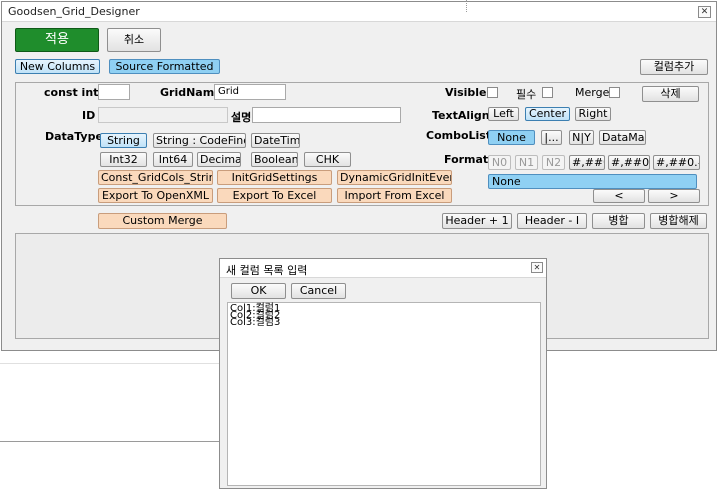  Describe the element at coordinates (275, 140) in the screenshot. I see `datatype-datetime-button: DateTime` at that location.